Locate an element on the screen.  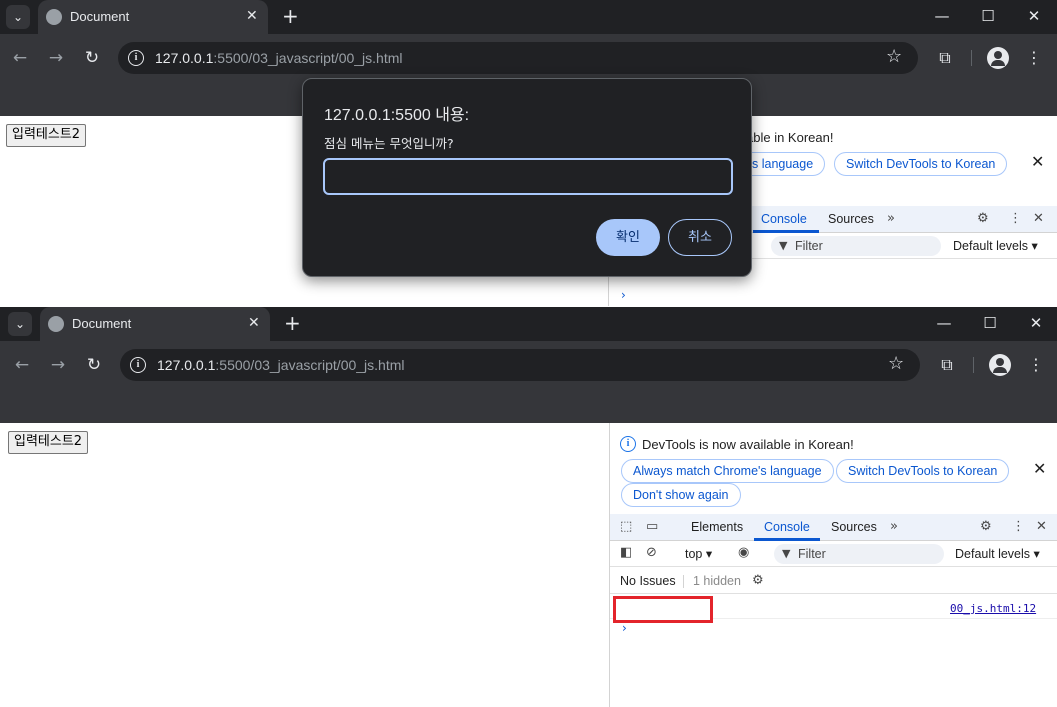
source-link: 00_js.html:12 is located at coordinates (993, 608).